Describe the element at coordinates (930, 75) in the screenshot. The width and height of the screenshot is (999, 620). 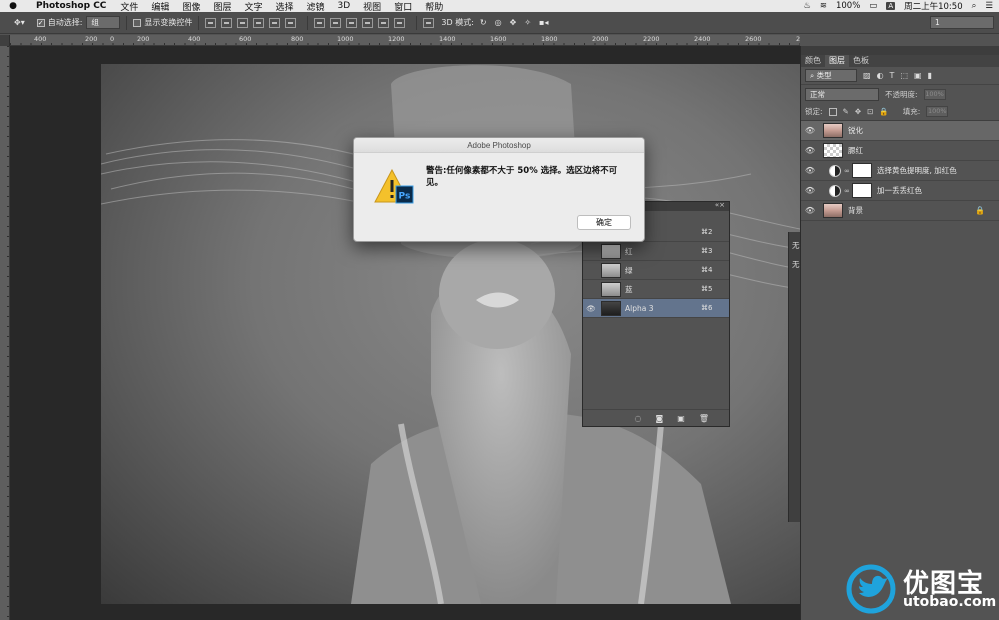
I see `filter-toggle-icon: ▮` at that location.